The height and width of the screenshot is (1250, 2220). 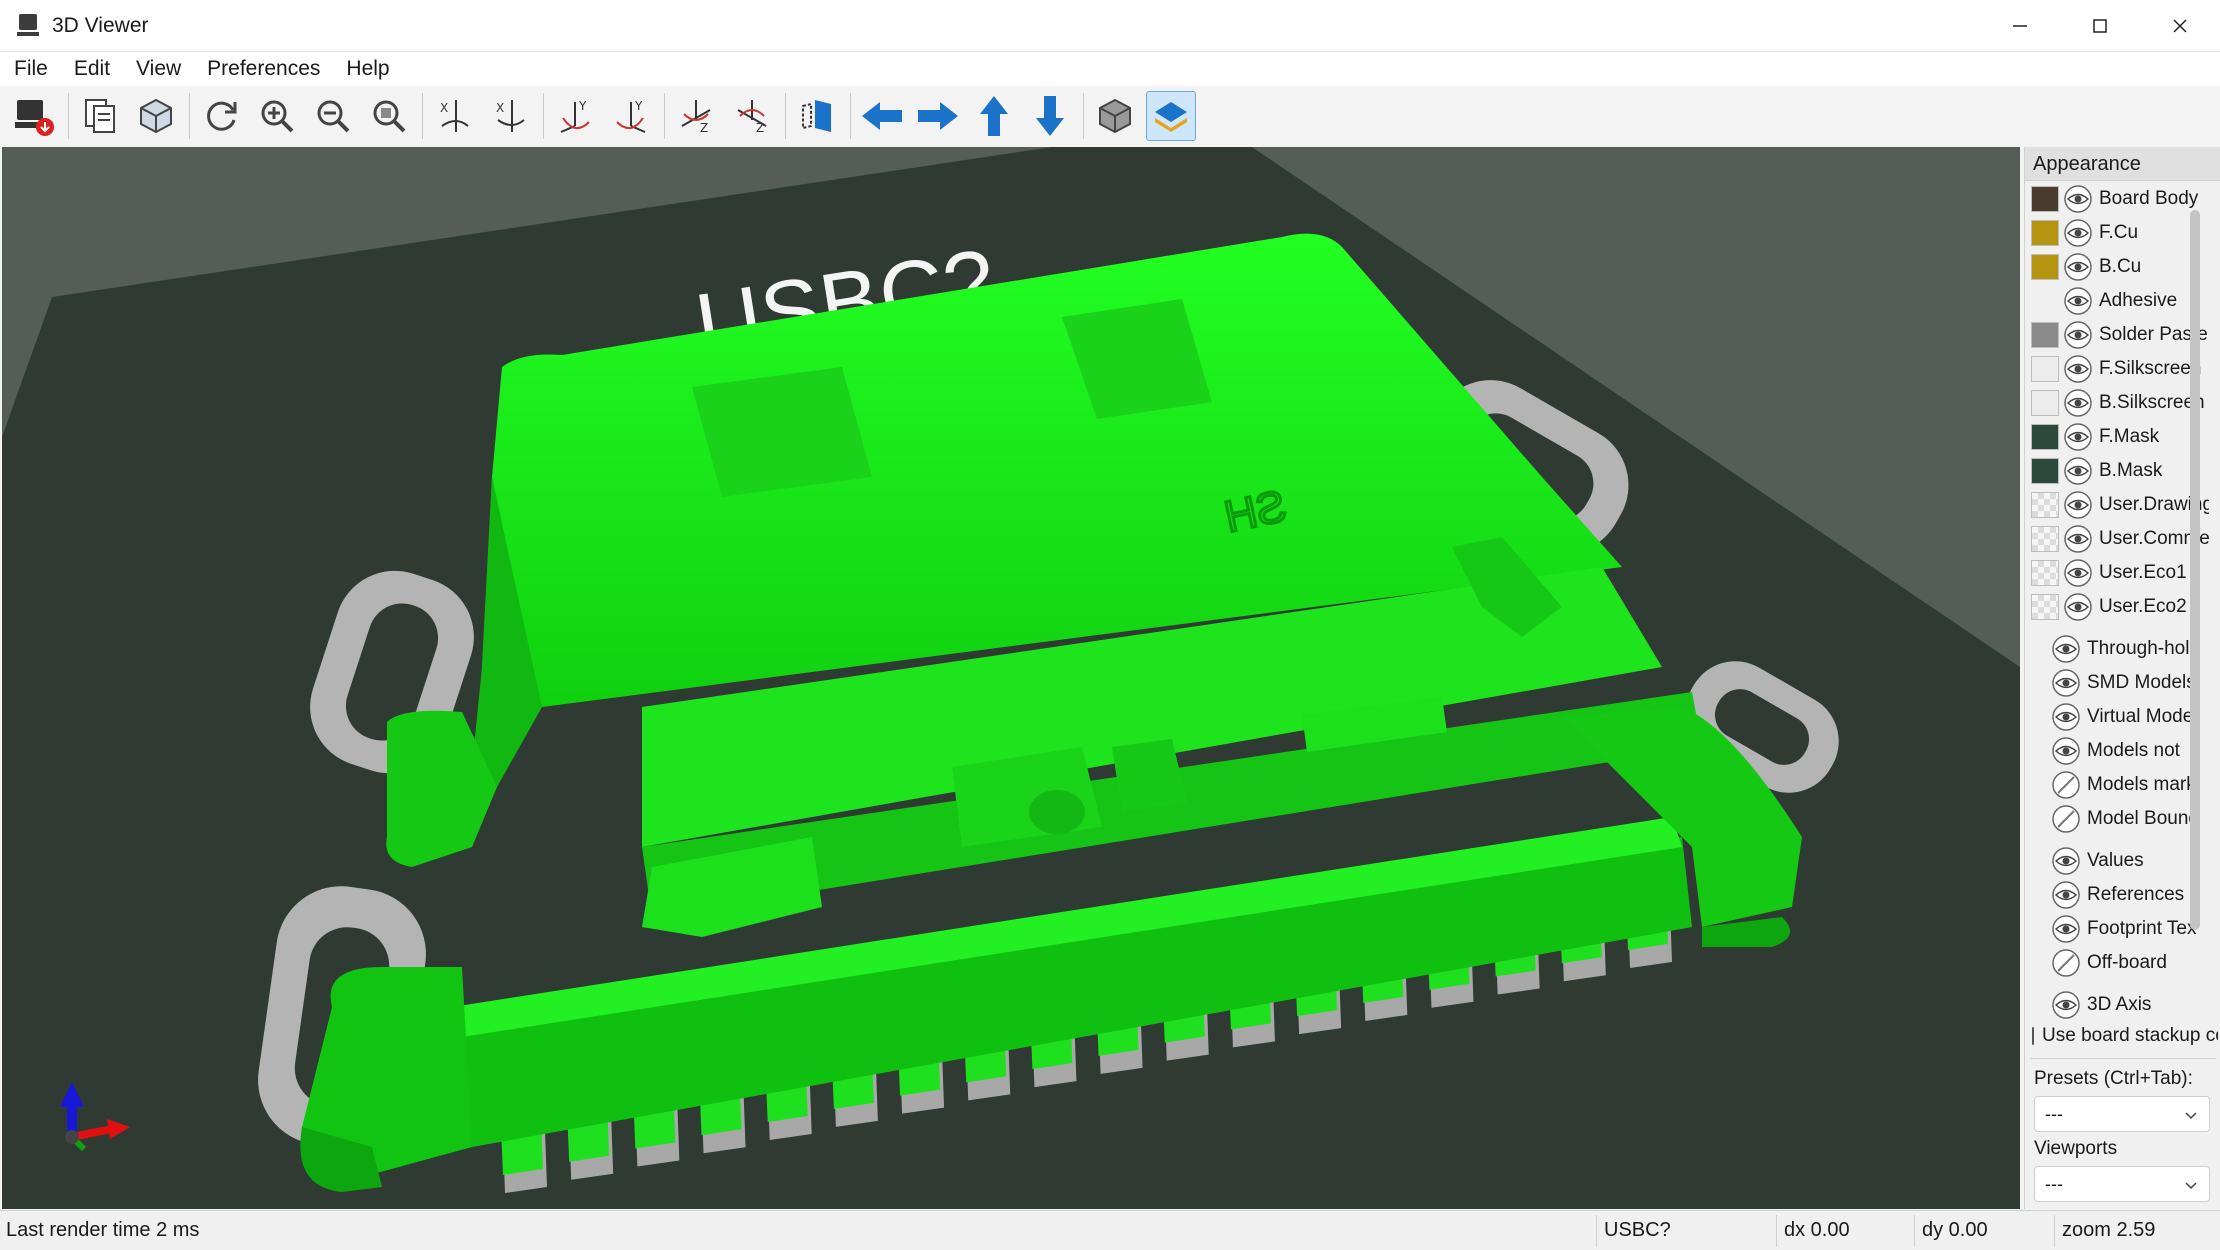 I want to click on layer-row: Model Bounding, so click(x=2132, y=819).